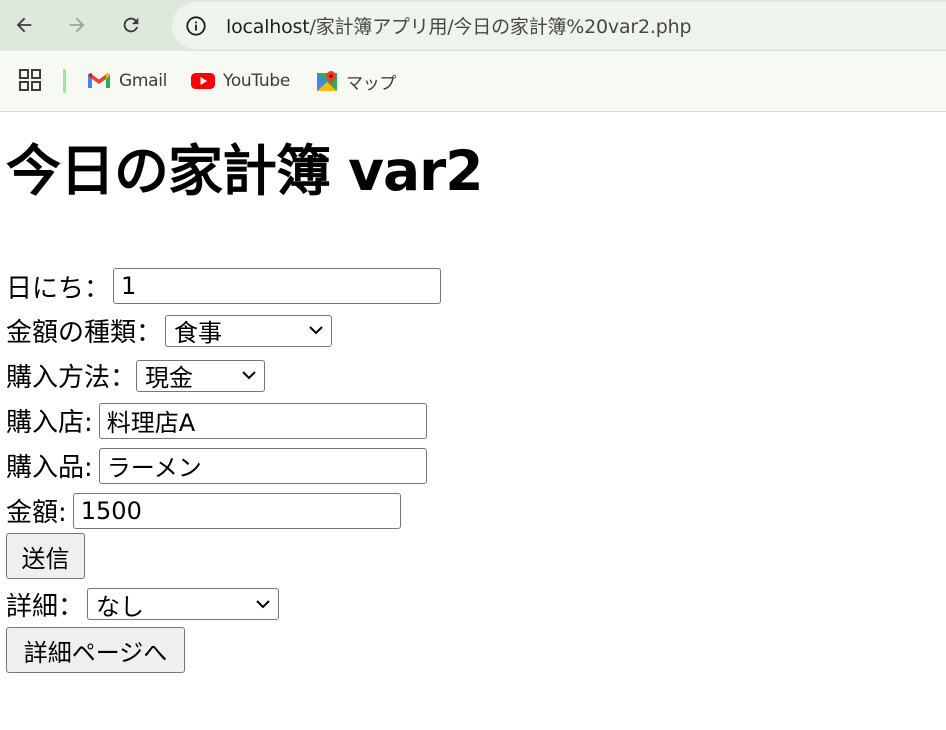 The height and width of the screenshot is (730, 946). I want to click on bookmarks-divider, so click(64, 81).